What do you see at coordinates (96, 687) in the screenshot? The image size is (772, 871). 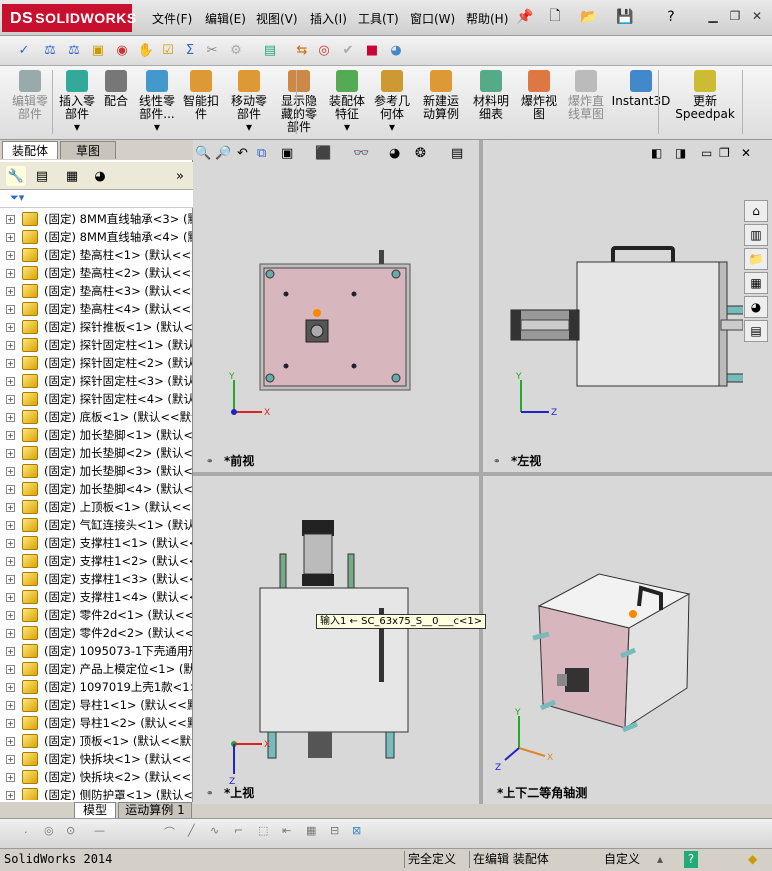 I see `tree-node: + (固定) 1097019上壳1款<1> (` at bounding box center [96, 687].